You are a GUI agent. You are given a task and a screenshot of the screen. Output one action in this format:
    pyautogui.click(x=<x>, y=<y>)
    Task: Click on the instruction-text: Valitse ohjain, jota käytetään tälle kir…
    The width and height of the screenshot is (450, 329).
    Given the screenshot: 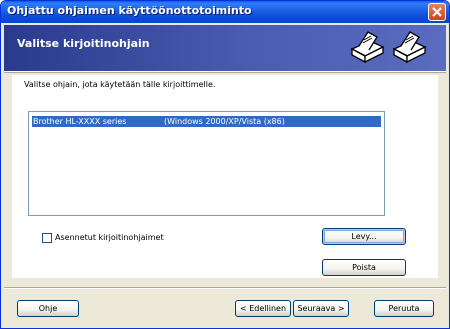 What is the action you would take?
    pyautogui.click(x=120, y=84)
    